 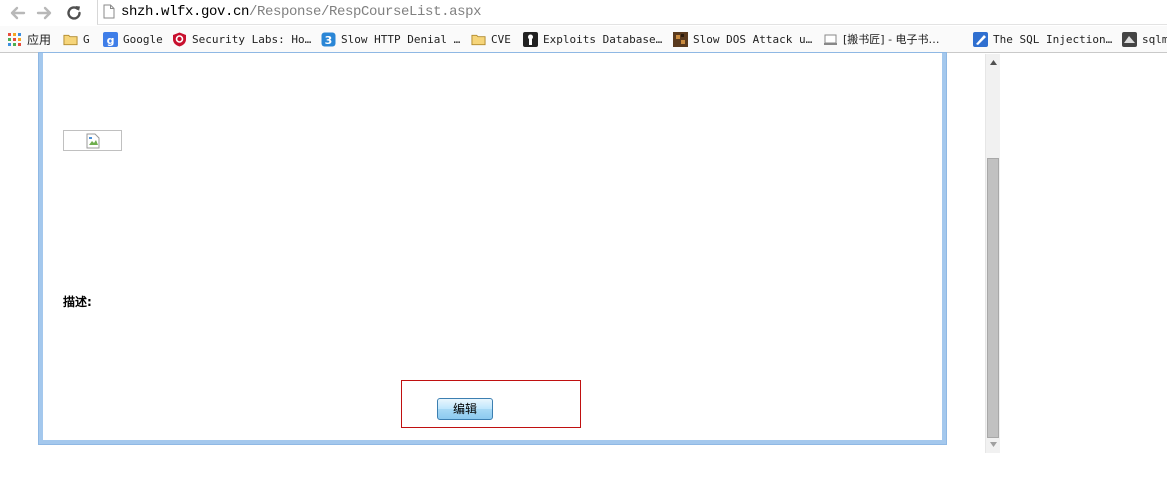 What do you see at coordinates (501, 39) in the screenshot?
I see `bookmark-label: CVE` at bounding box center [501, 39].